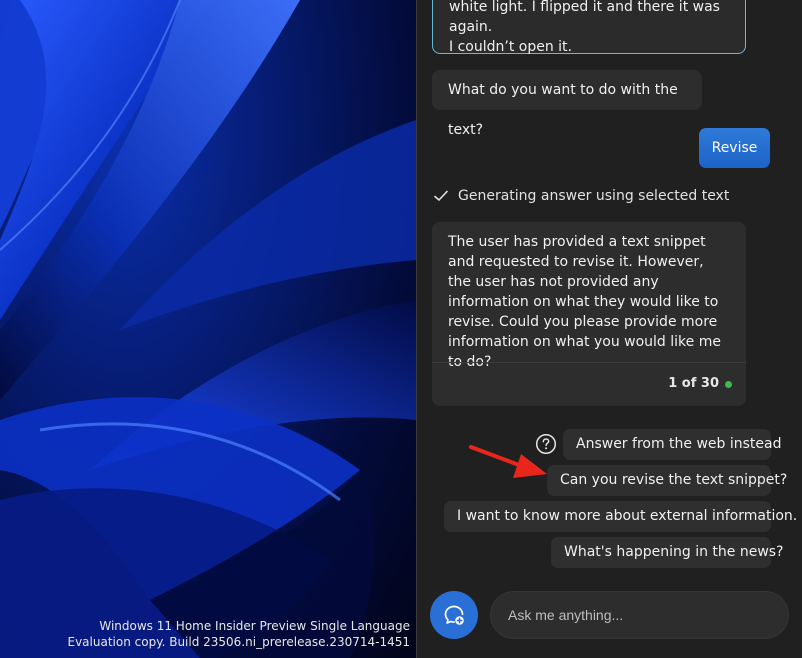  I want to click on generating-status: Generating answer using selected text, so click(581, 196).